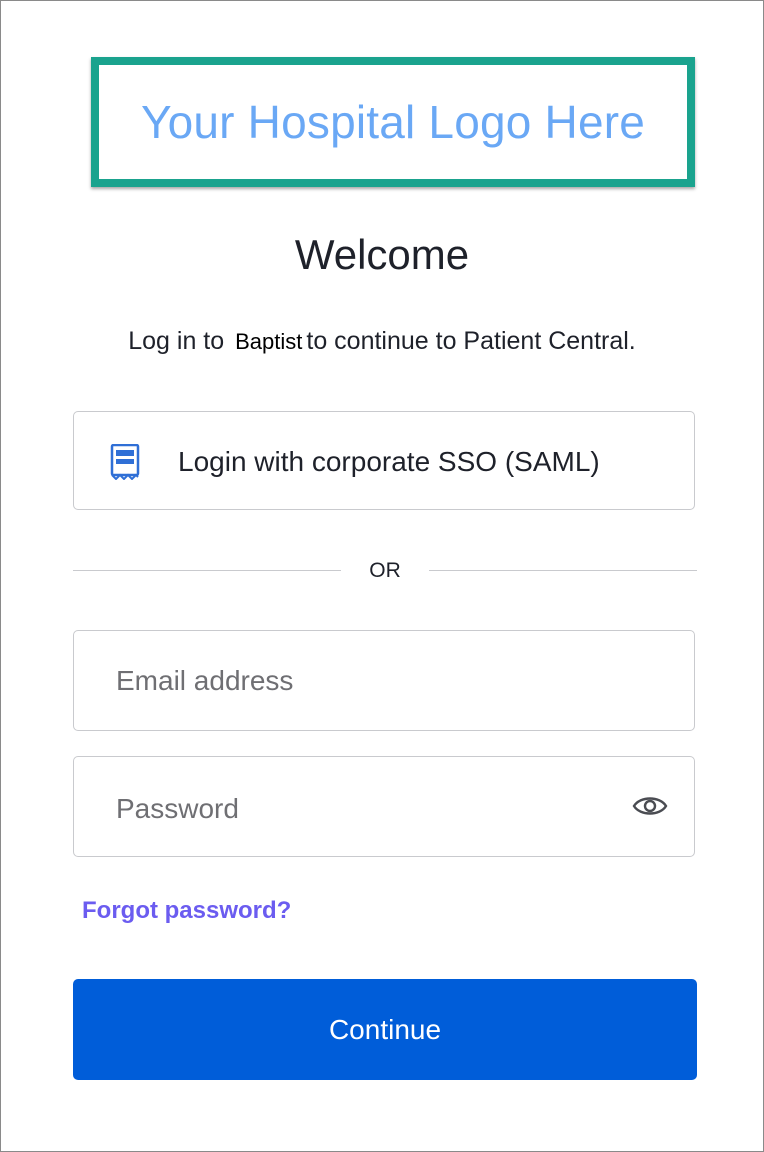 Image resolution: width=764 pixels, height=1152 pixels. I want to click on continue-button: Continue, so click(385, 1029).